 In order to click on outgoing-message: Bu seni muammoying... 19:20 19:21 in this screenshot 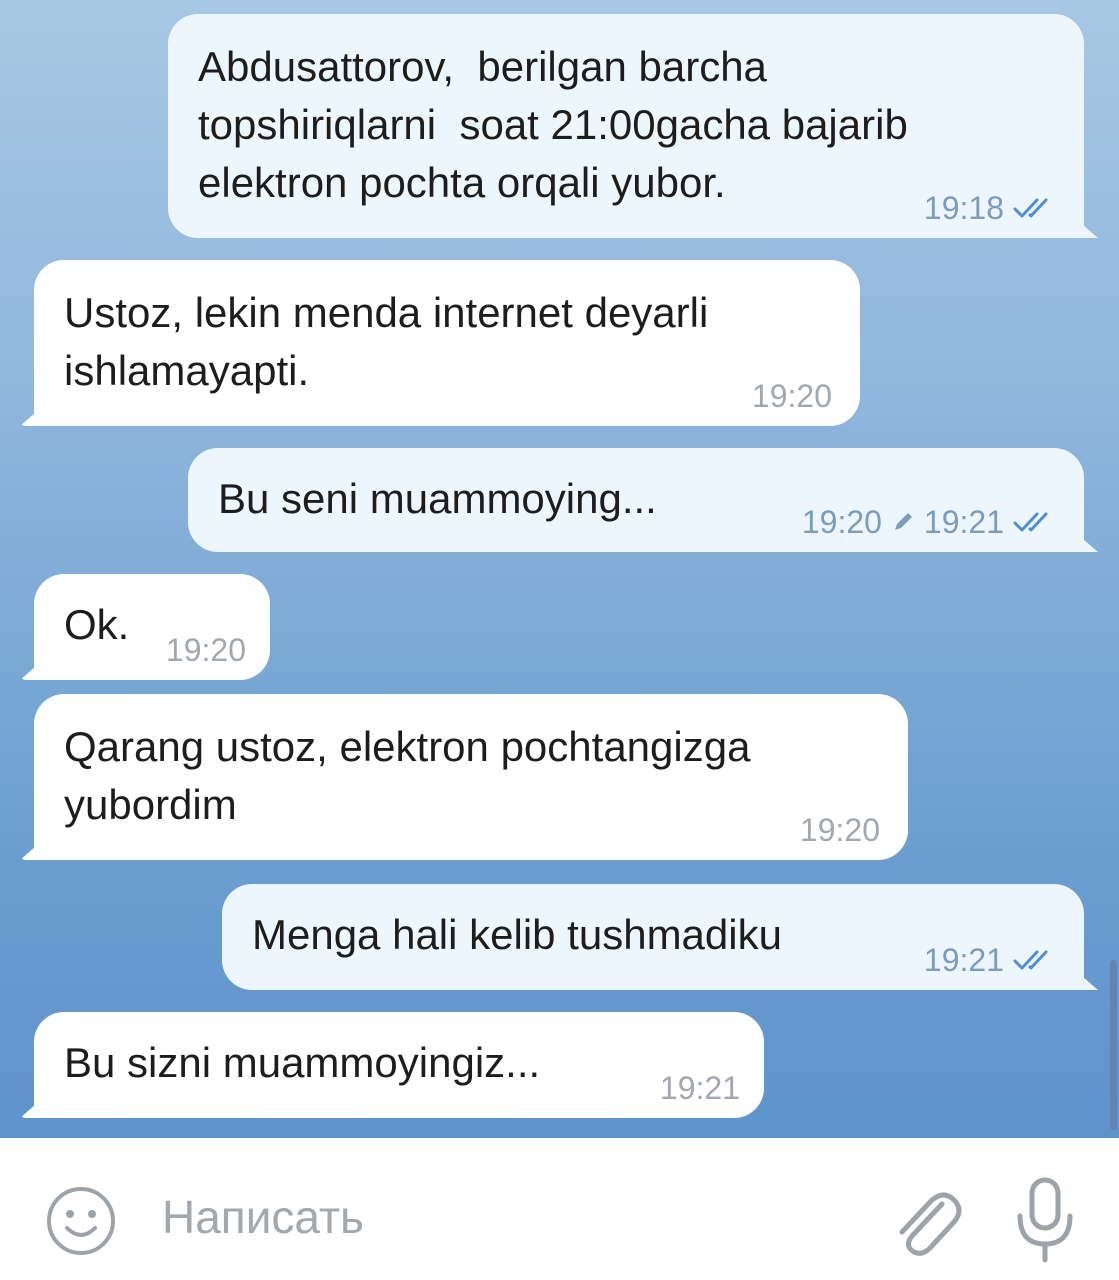, I will do `click(636, 500)`.